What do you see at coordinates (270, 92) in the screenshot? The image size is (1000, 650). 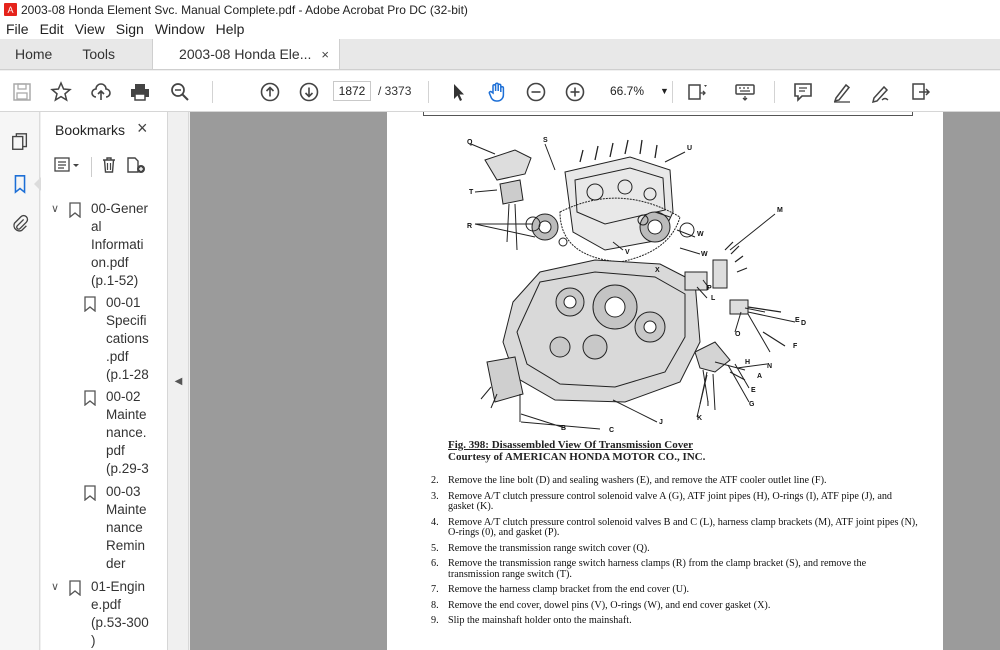 I see `previous-page-icon` at bounding box center [270, 92].